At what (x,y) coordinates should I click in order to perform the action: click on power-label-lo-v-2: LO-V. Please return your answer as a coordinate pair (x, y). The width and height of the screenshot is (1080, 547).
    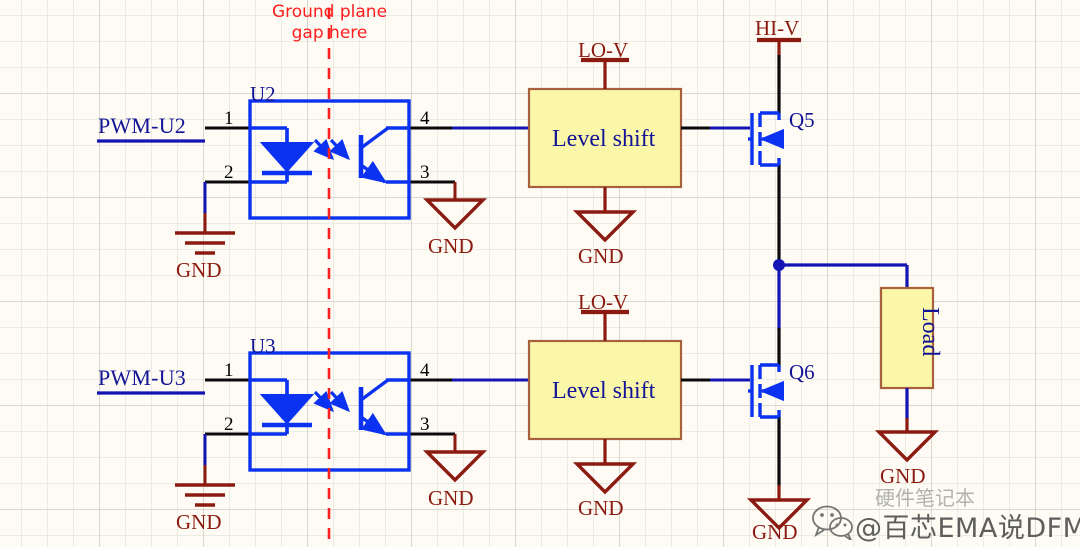
    Looking at the image, I should click on (603, 302).